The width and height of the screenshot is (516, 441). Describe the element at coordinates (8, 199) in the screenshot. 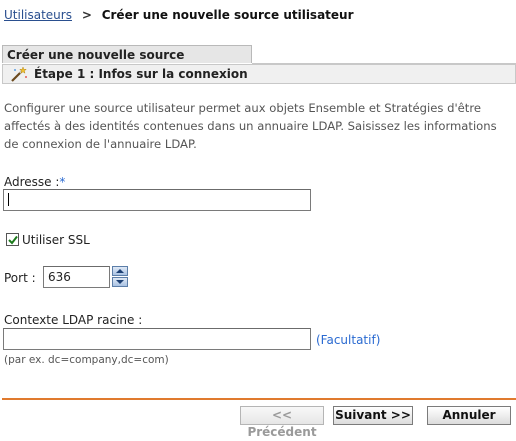

I see `text-cursor` at that location.